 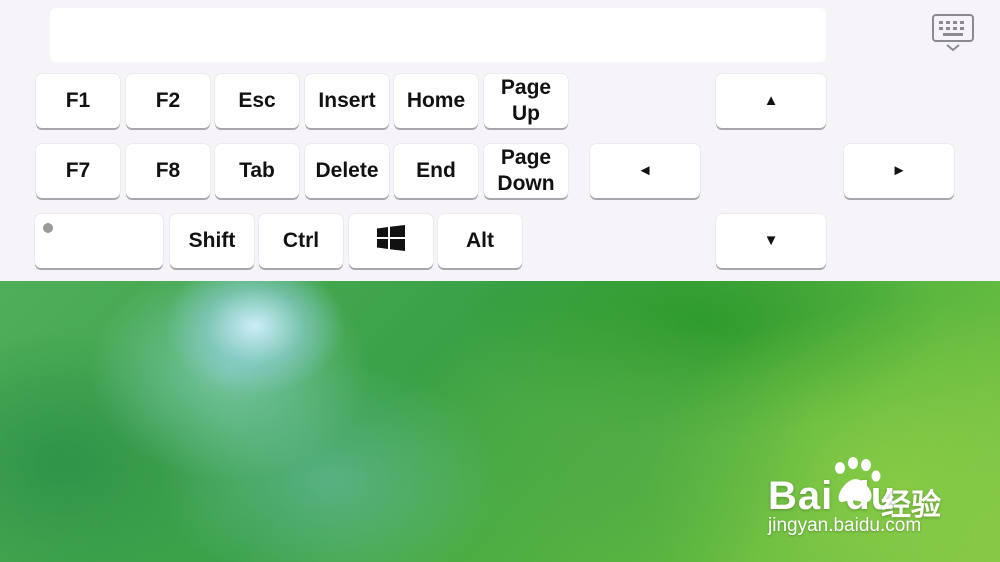 I want to click on key-insert: Insert, so click(x=347, y=101).